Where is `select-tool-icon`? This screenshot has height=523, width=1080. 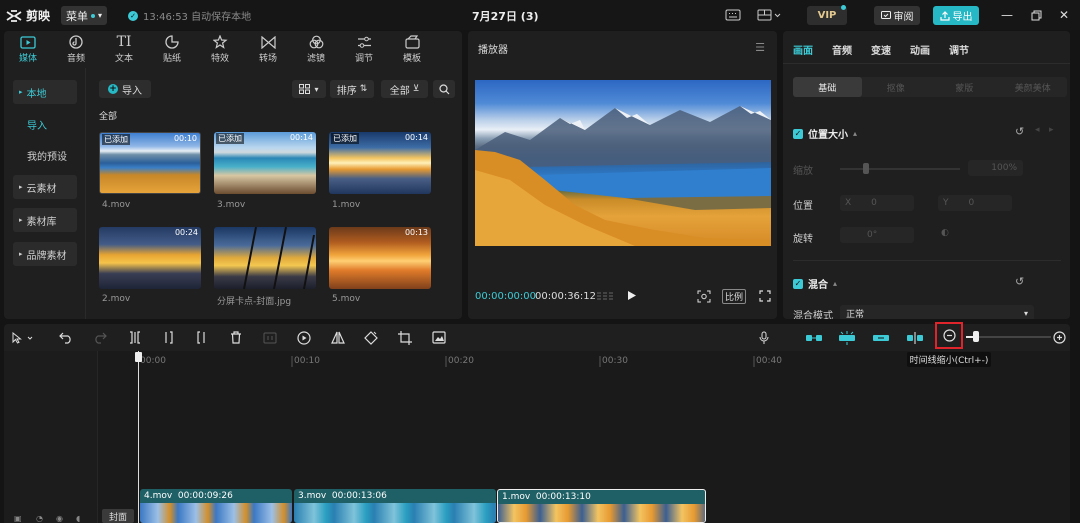 select-tool-icon is located at coordinates (24, 337).